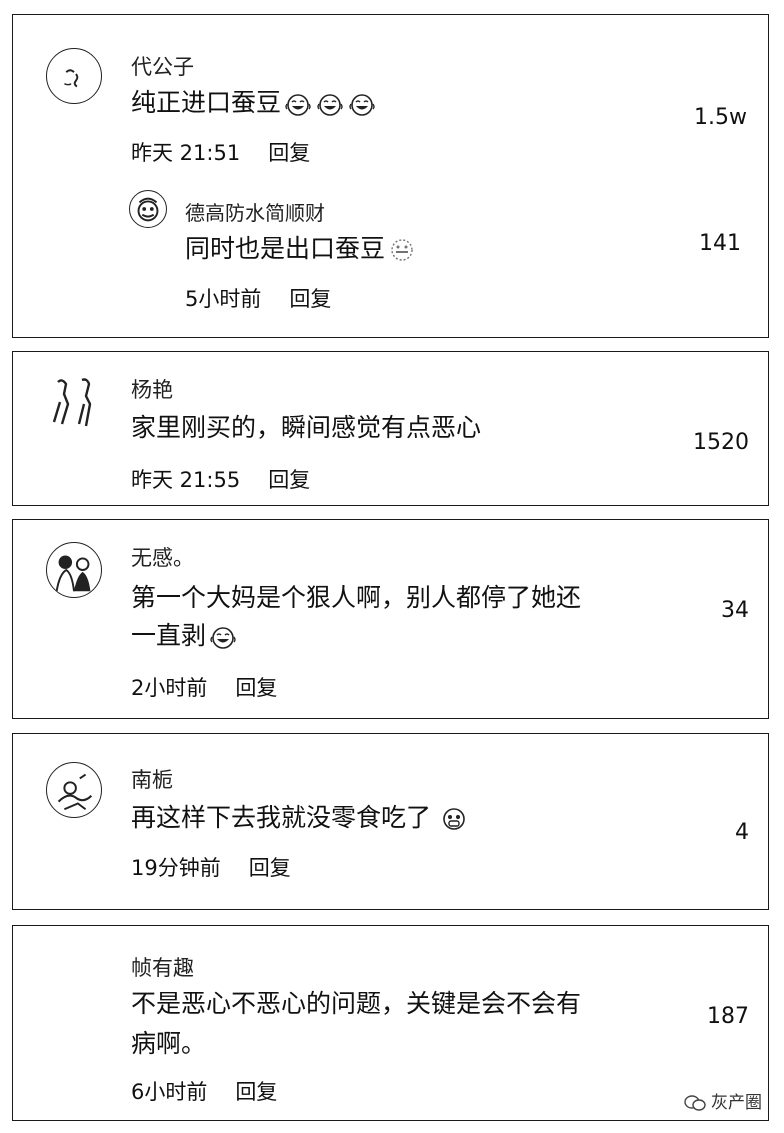 This screenshot has height=1133, width=784. Describe the element at coordinates (285, 248) in the screenshot. I see `reply-text-content: 同时也是出口蚕豆` at that location.